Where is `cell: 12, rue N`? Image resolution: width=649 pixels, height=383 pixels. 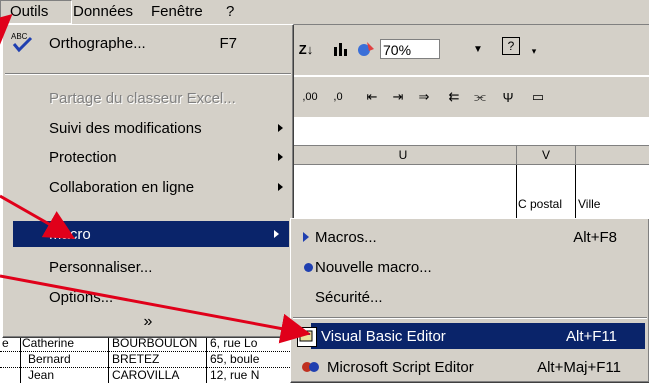 cell: 12, rue N is located at coordinates (234, 375).